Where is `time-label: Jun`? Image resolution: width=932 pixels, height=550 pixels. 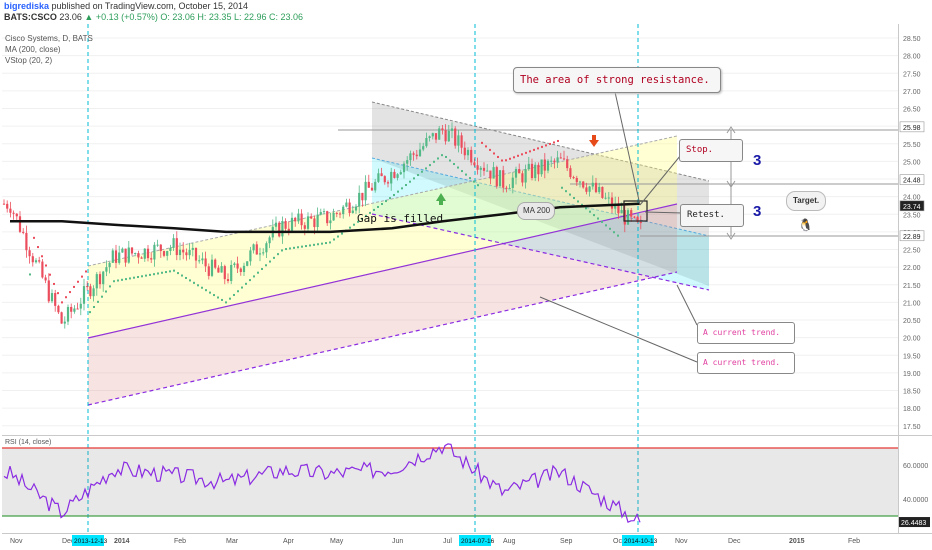 time-label: Jun is located at coordinates (397, 541).